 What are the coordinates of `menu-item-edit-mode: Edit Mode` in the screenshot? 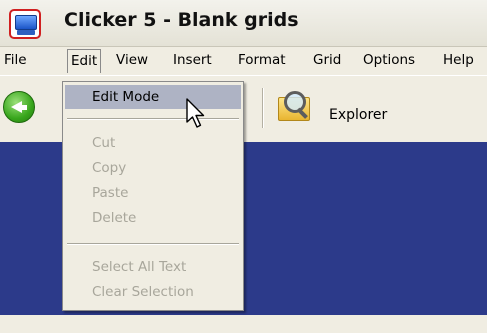 It's located at (153, 97).